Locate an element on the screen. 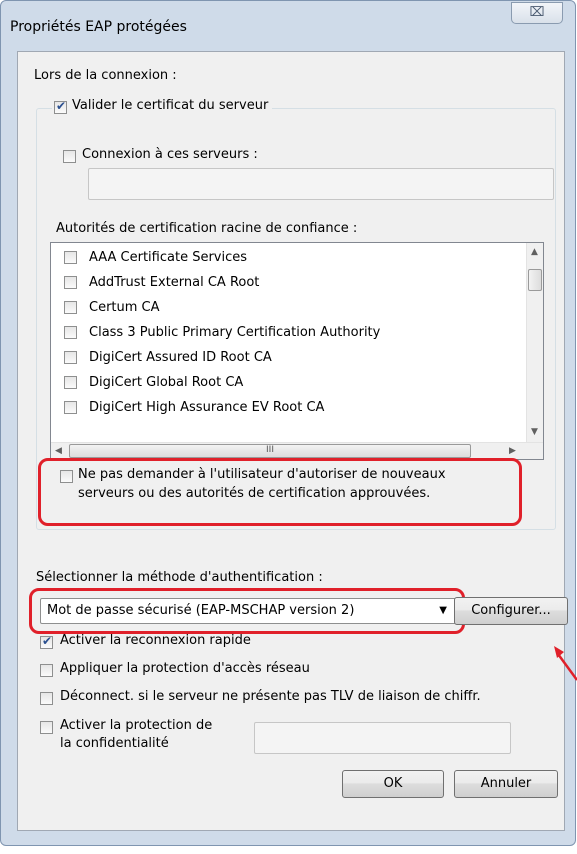 The width and height of the screenshot is (577, 854). privacy-label-line2: la confidentialité is located at coordinates (114, 743).